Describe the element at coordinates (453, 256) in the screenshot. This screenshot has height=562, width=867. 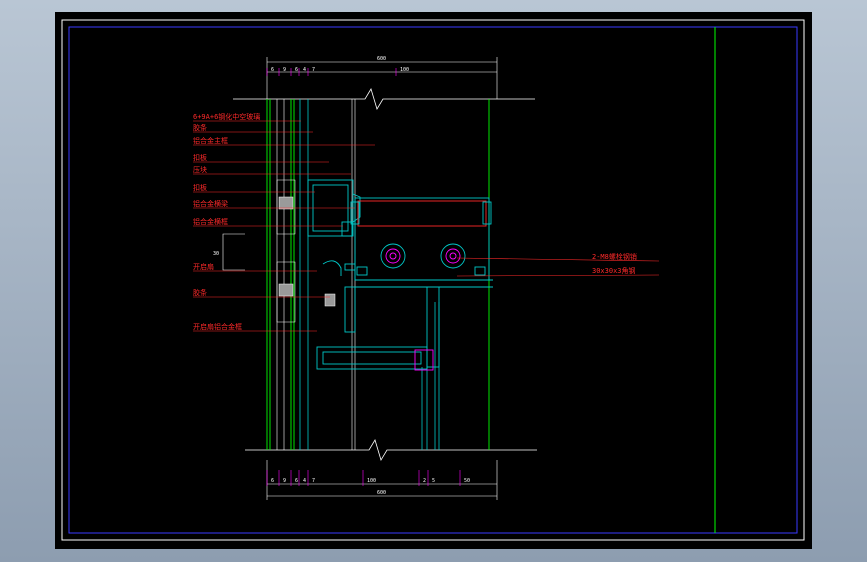
I see `bolt-right` at that location.